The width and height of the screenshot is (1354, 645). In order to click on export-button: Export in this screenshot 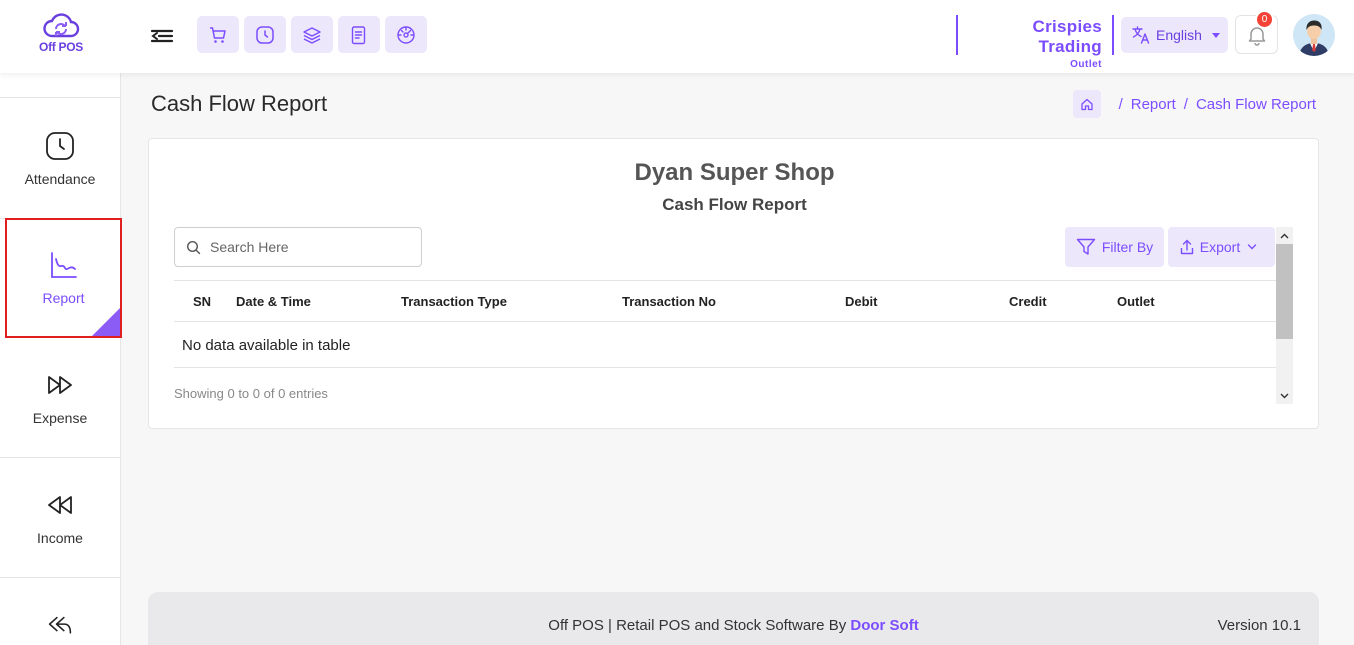, I will do `click(1221, 247)`.